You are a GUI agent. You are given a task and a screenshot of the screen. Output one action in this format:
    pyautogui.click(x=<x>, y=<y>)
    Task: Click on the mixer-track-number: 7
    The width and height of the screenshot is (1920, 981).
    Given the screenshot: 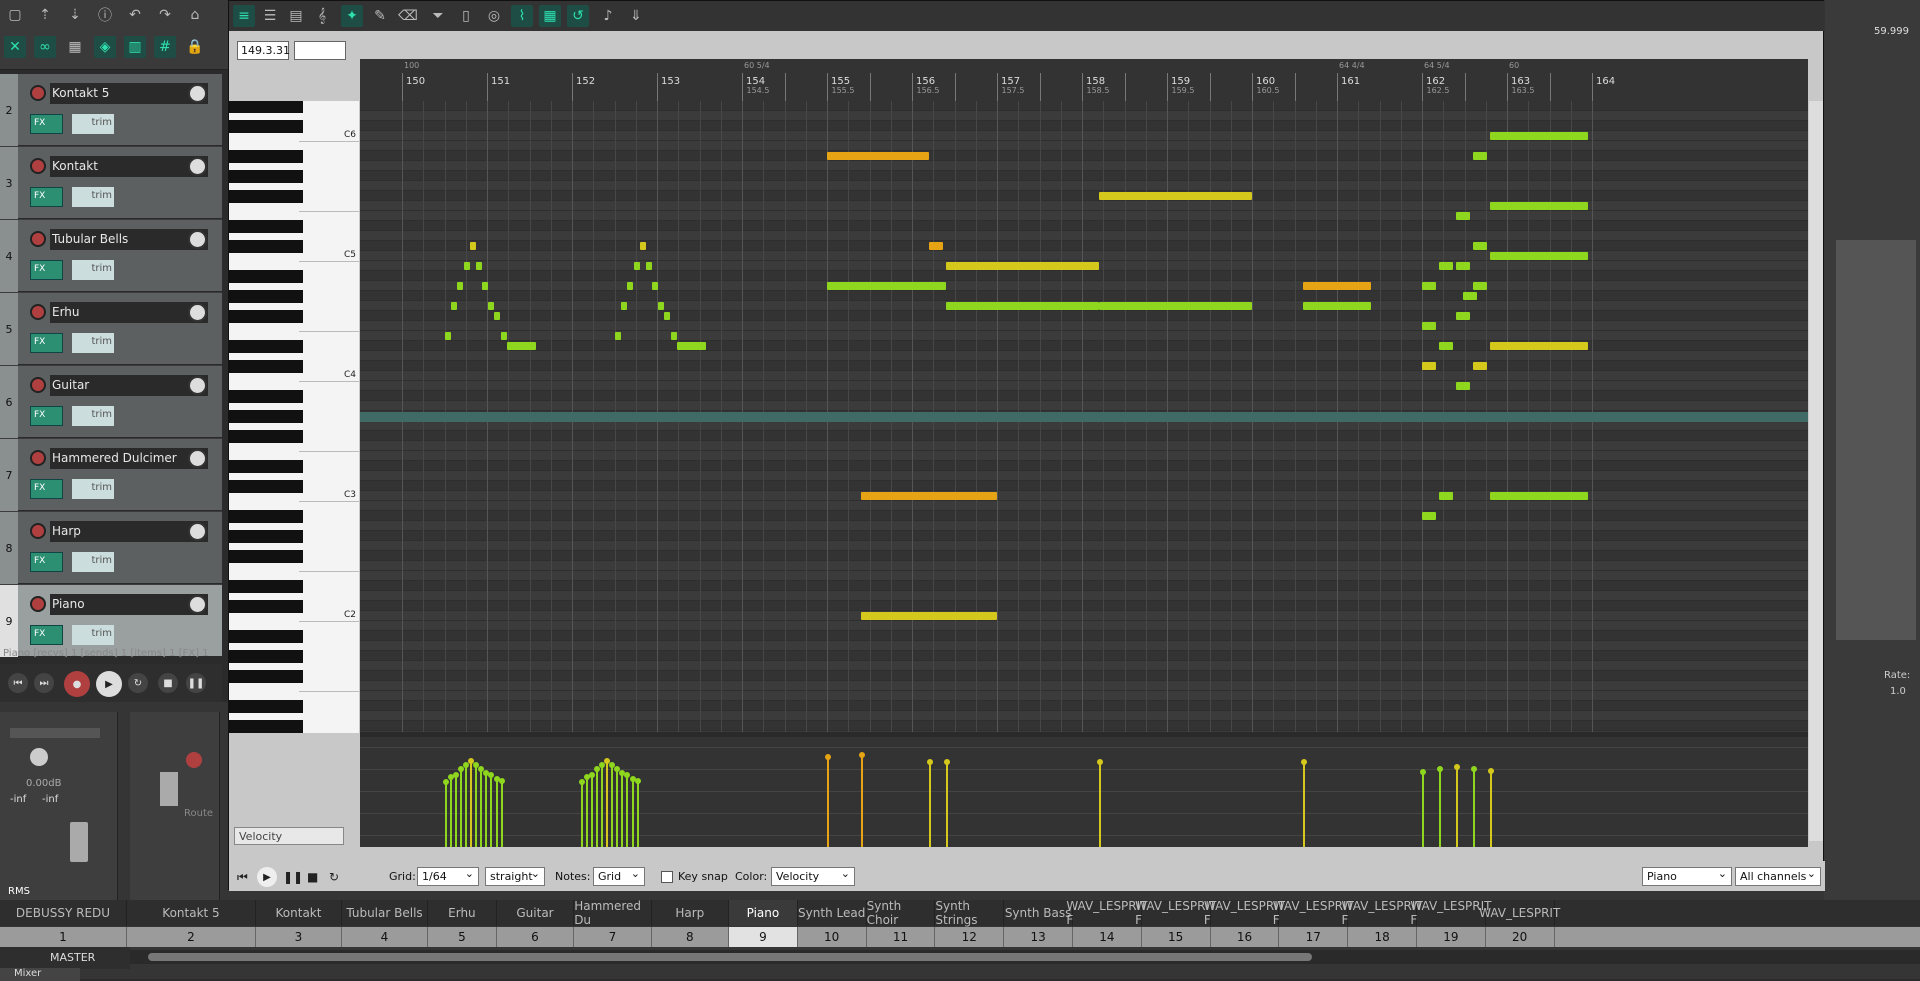 What is the action you would take?
    pyautogui.click(x=613, y=937)
    